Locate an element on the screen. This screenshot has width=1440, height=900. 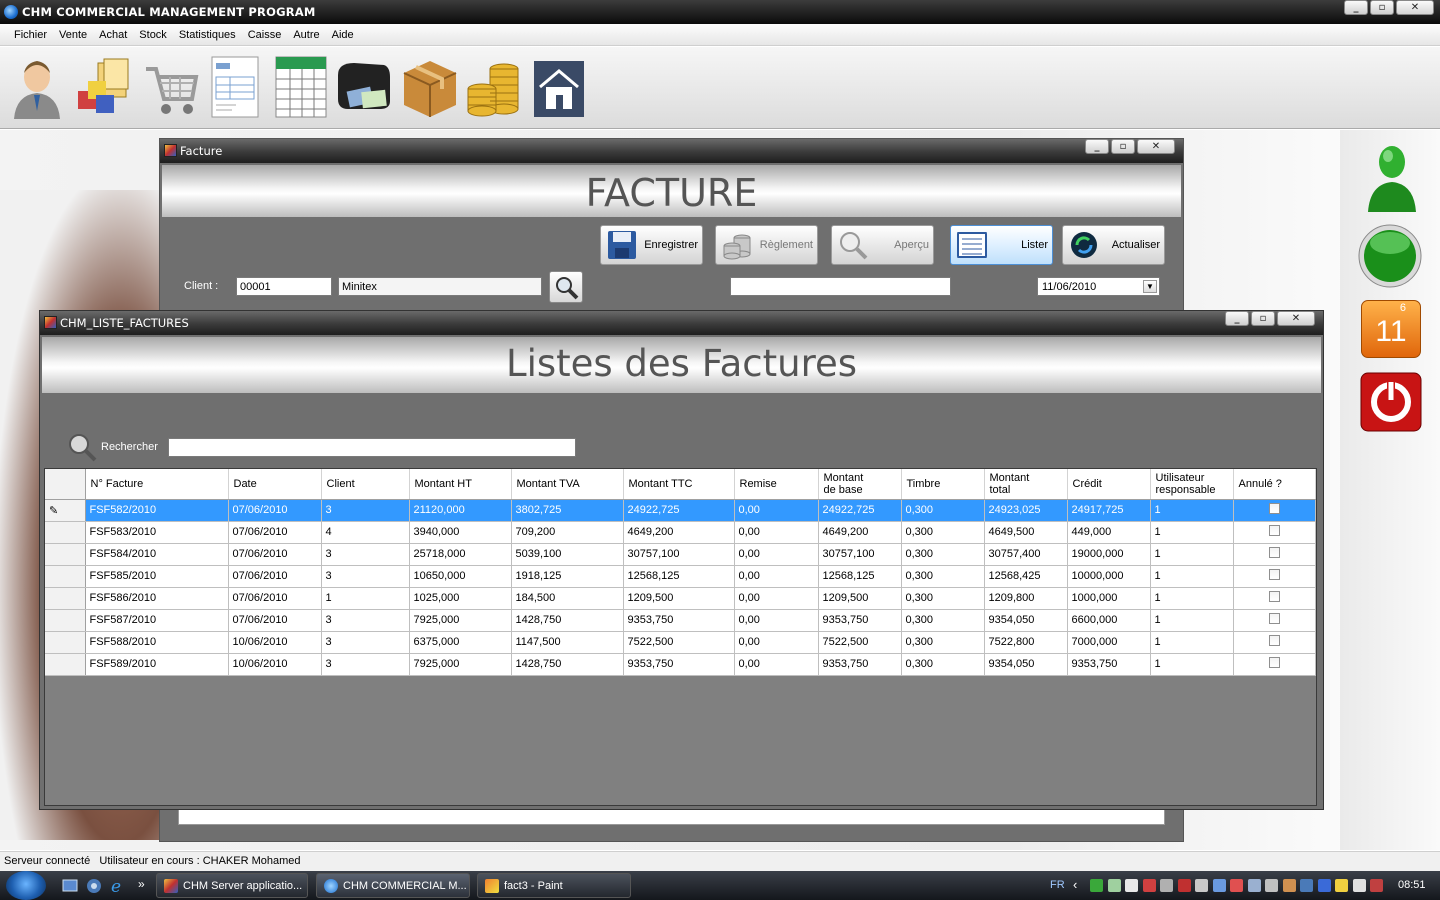
table-cell: FSF587/2010 is located at coordinates (157, 620).